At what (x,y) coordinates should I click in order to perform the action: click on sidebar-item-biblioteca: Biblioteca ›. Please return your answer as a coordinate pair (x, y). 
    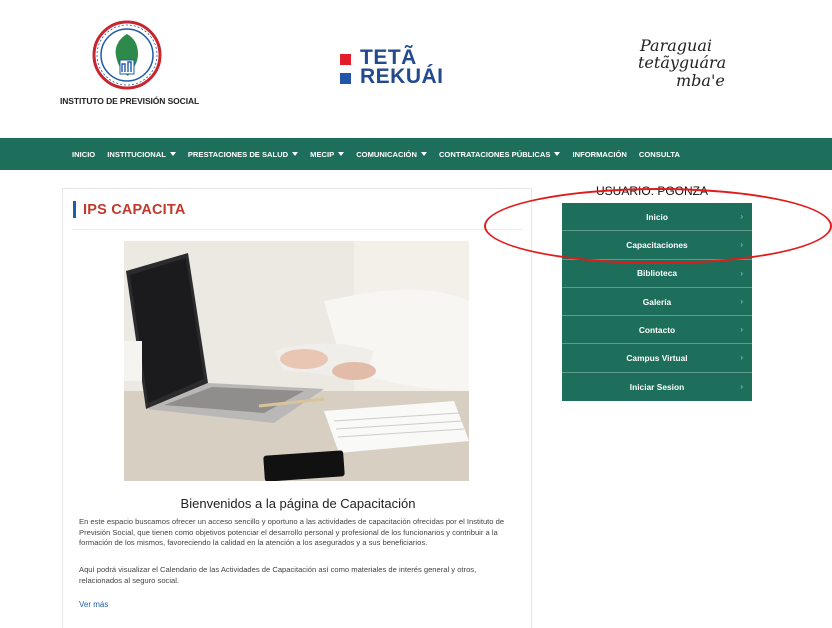
    Looking at the image, I should click on (657, 274).